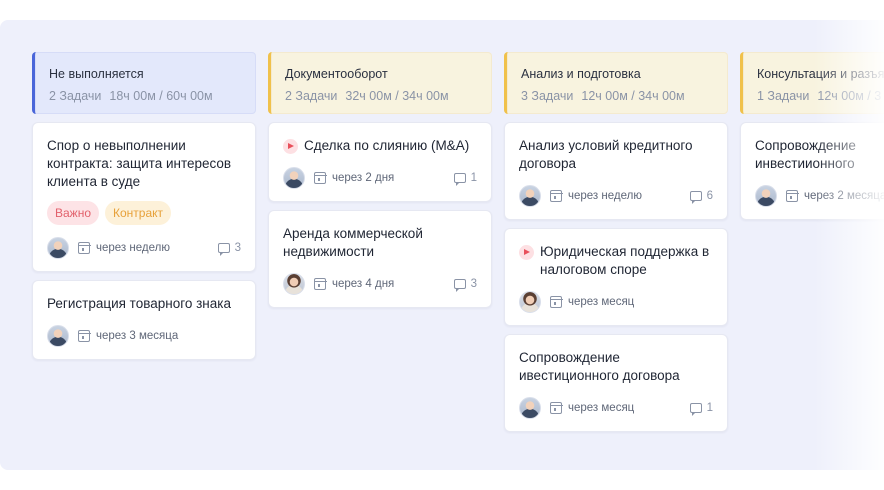 The height and width of the screenshot is (490, 884). Describe the element at coordinates (336, 74) in the screenshot. I see `column-title: Документооборот` at that location.